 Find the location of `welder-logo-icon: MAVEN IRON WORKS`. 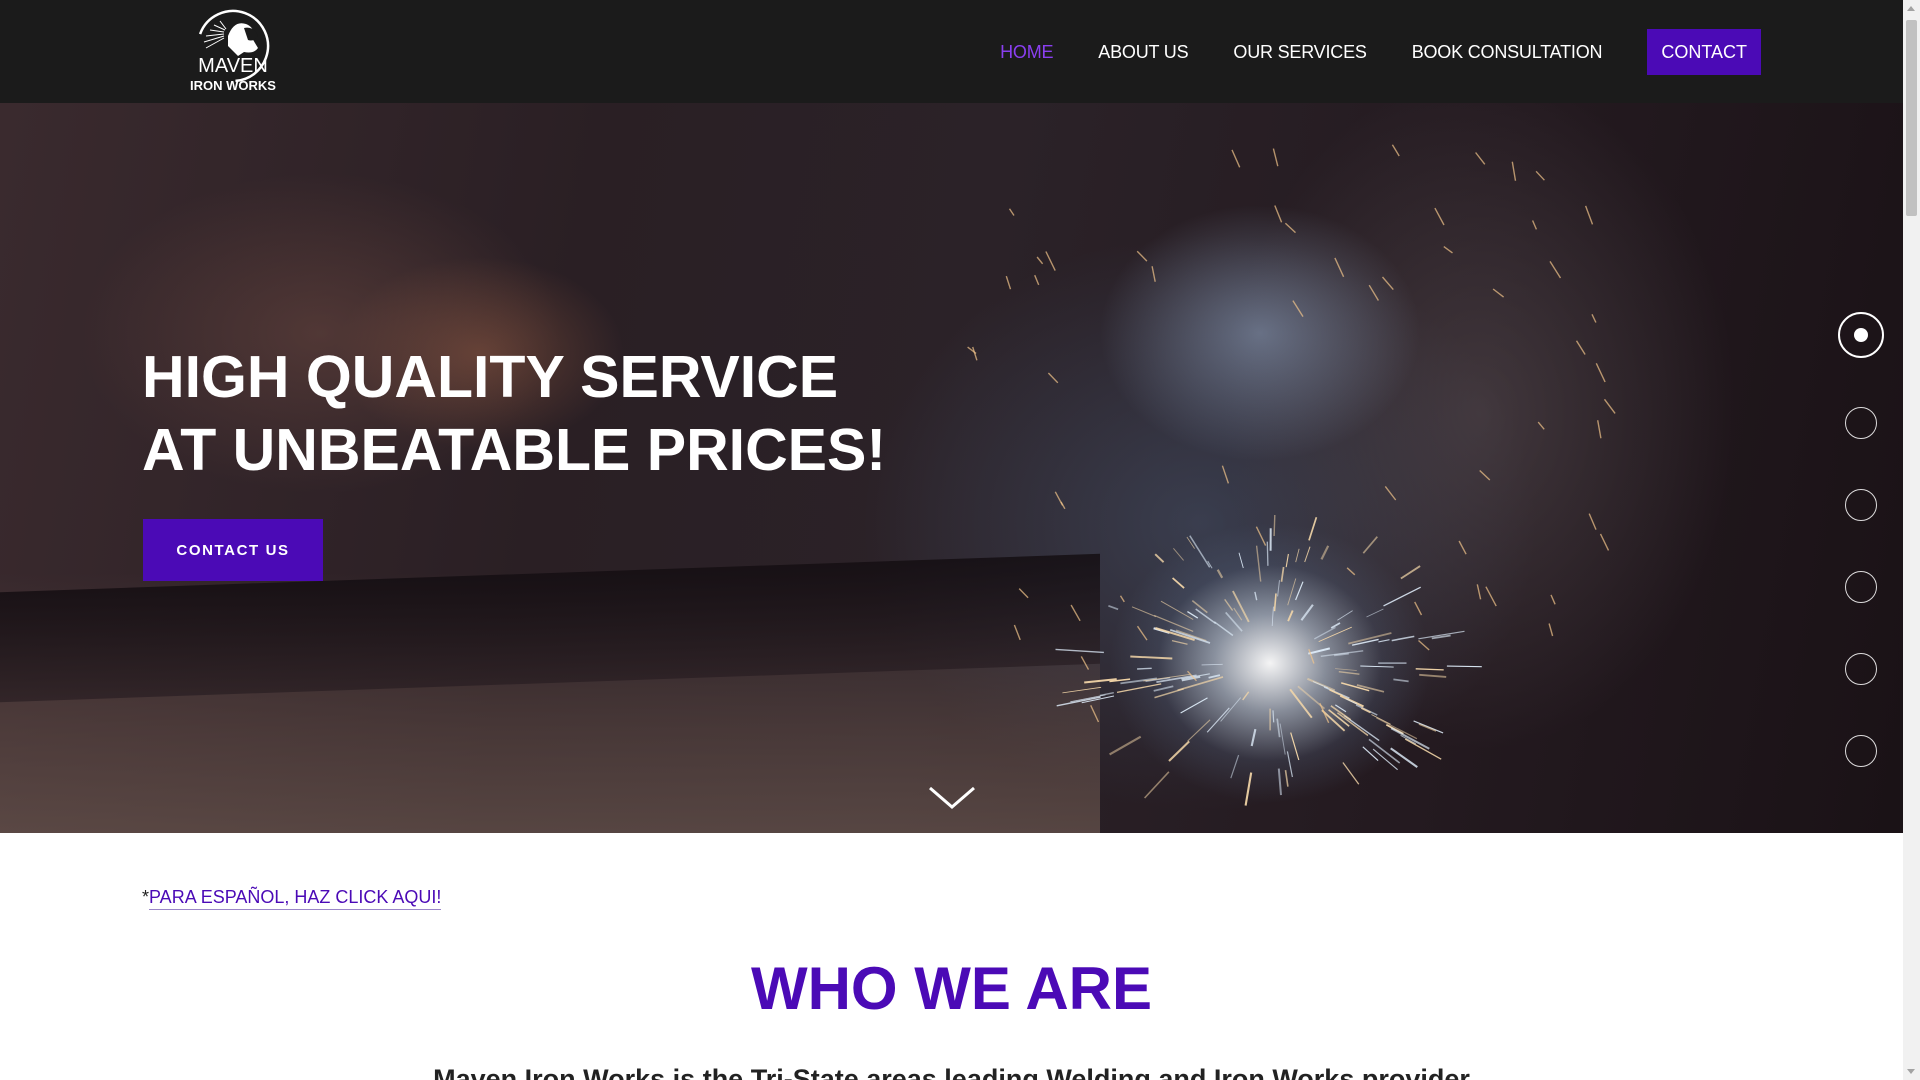

welder-logo-icon: MAVEN IRON WORKS is located at coordinates (233, 51).